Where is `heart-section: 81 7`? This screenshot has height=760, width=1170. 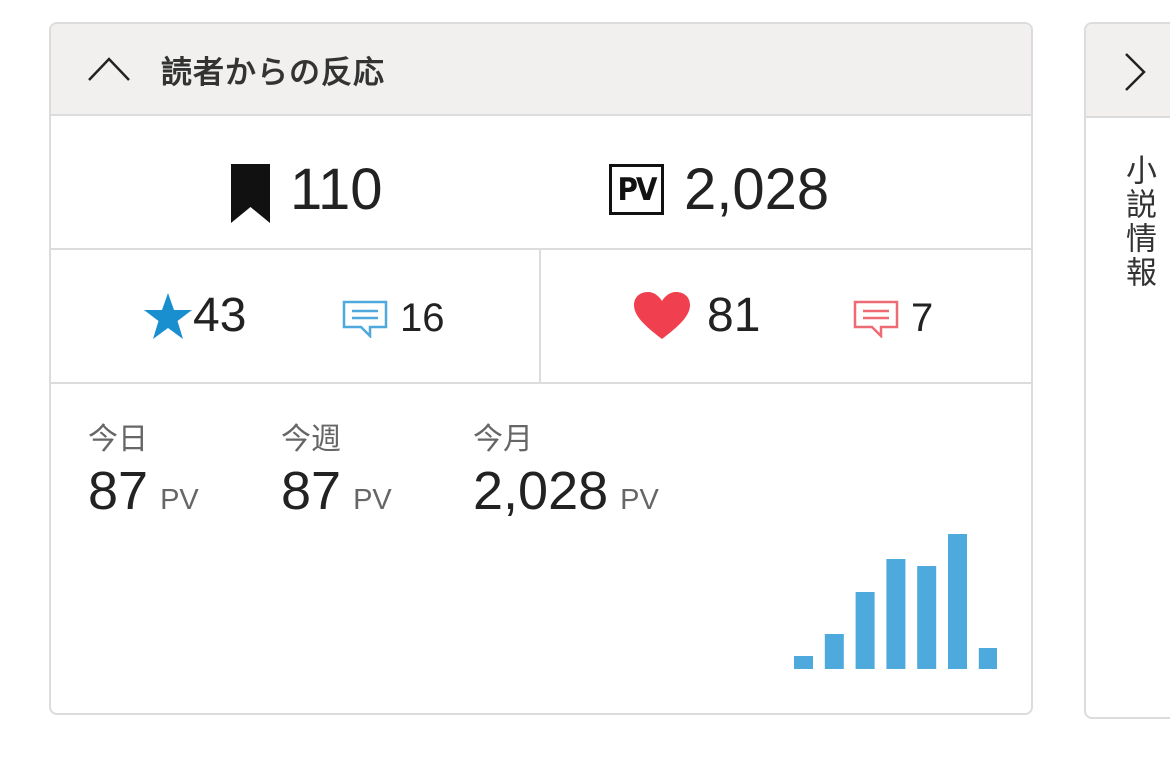
heart-section: 81 7 is located at coordinates (786, 316).